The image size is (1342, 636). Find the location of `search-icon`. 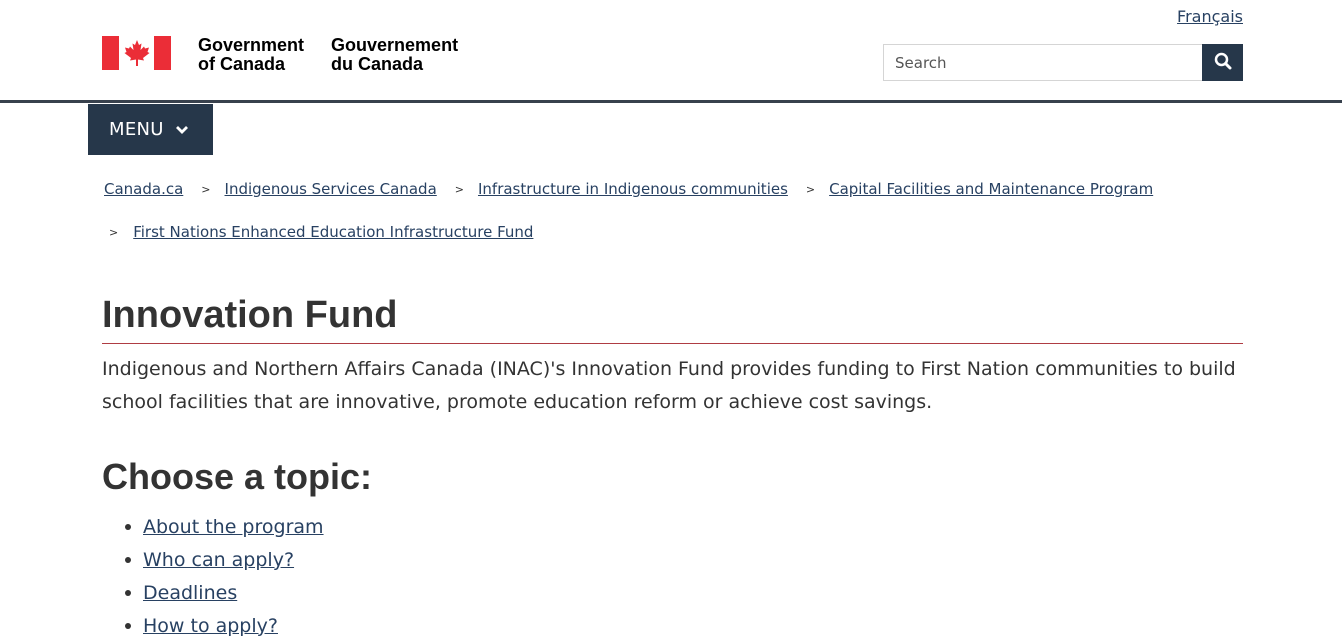

search-icon is located at coordinates (1223, 62).